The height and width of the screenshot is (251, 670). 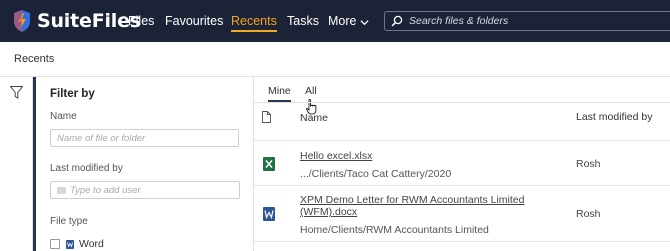 What do you see at coordinates (16, 164) in the screenshot?
I see `filter-rail` at bounding box center [16, 164].